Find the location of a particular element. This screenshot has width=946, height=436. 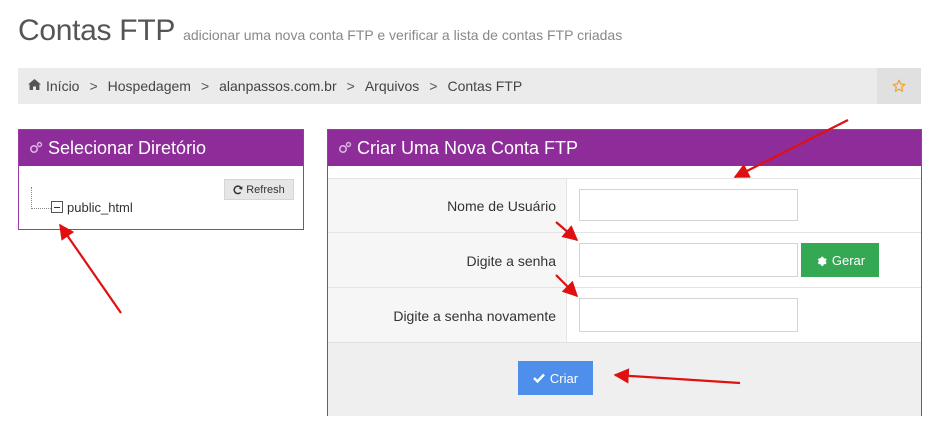

create-label: Criar is located at coordinates (564, 378).